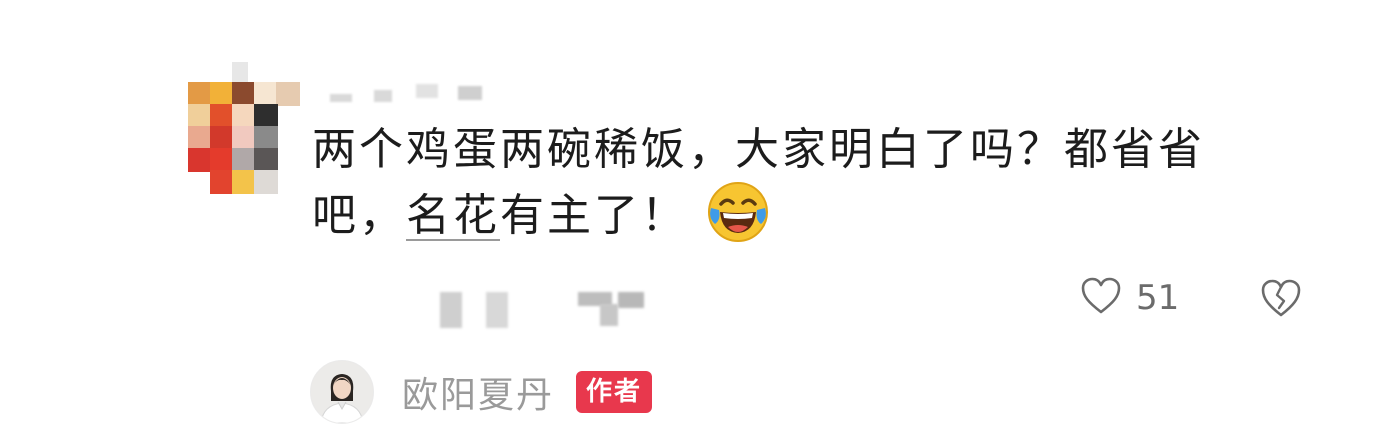 The height and width of the screenshot is (433, 1386). What do you see at coordinates (787, 213) in the screenshot?
I see `comment-line-2: 吧，名花有主了！` at bounding box center [787, 213].